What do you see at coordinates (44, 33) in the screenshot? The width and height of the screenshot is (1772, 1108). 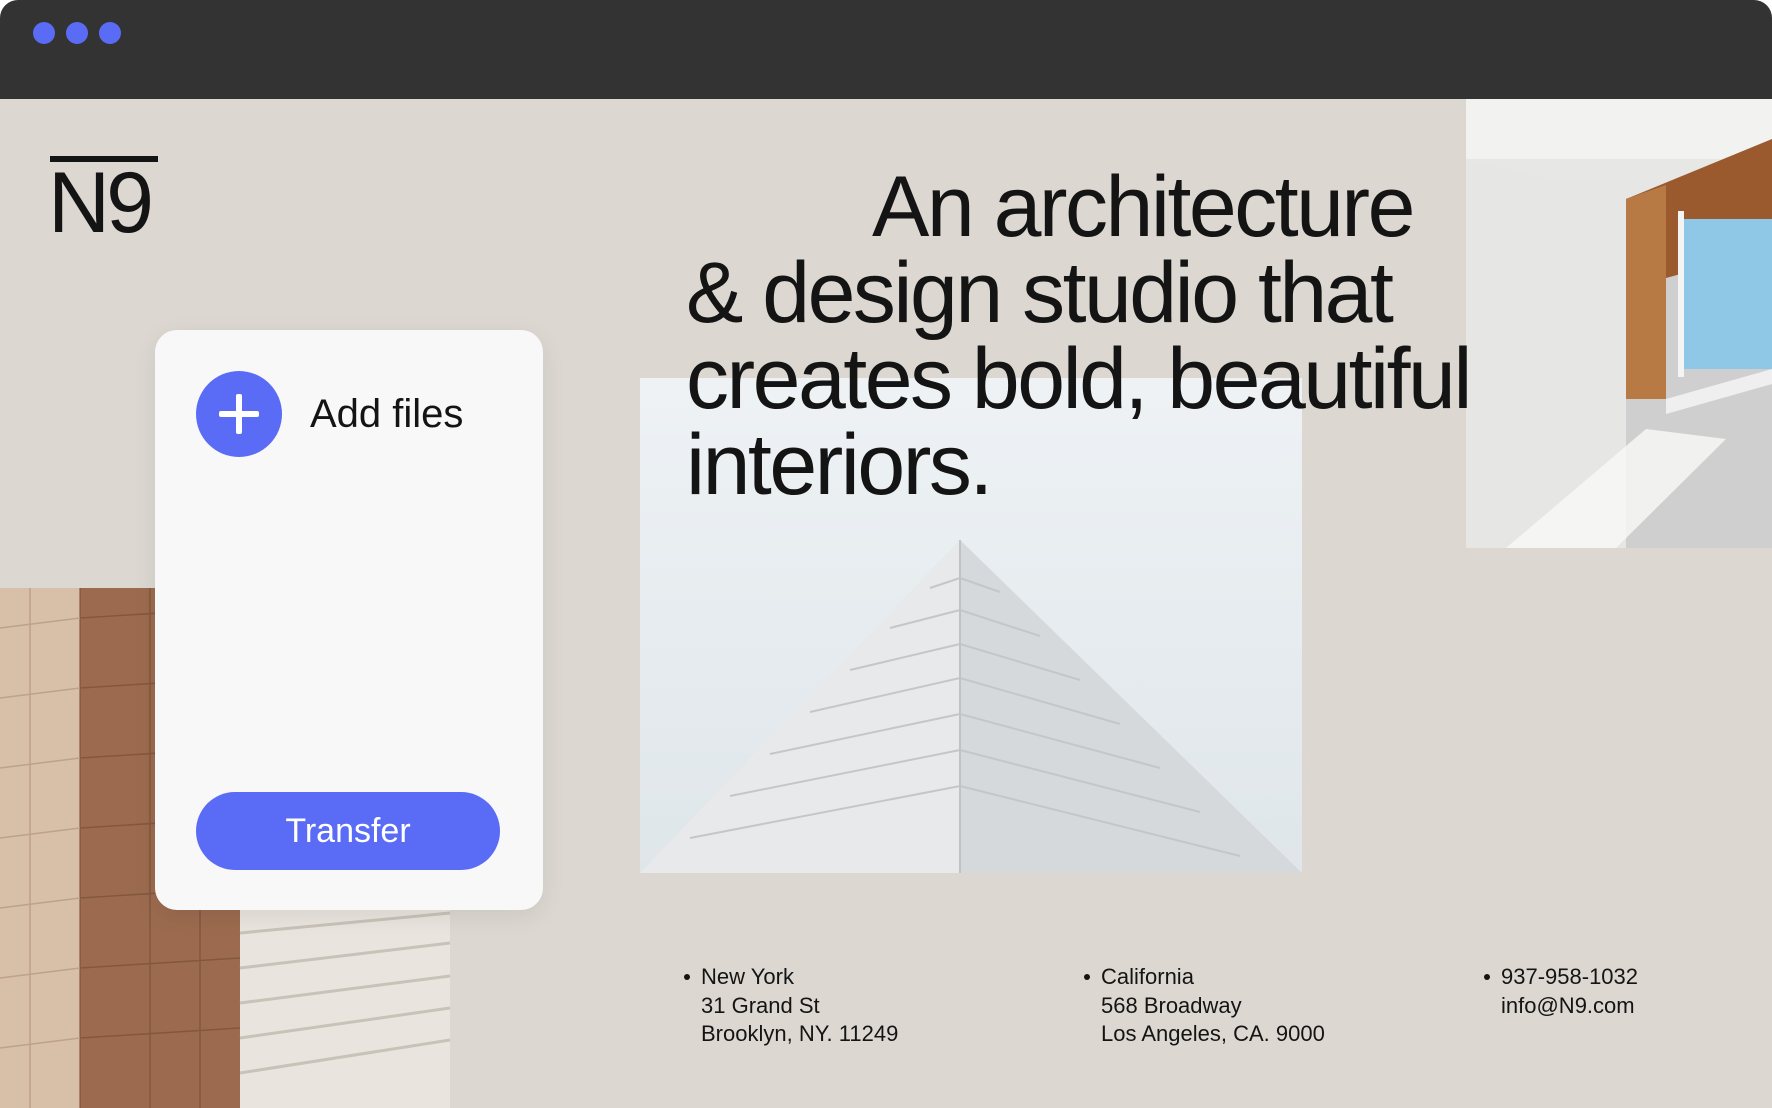 I see `window-close-dot` at bounding box center [44, 33].